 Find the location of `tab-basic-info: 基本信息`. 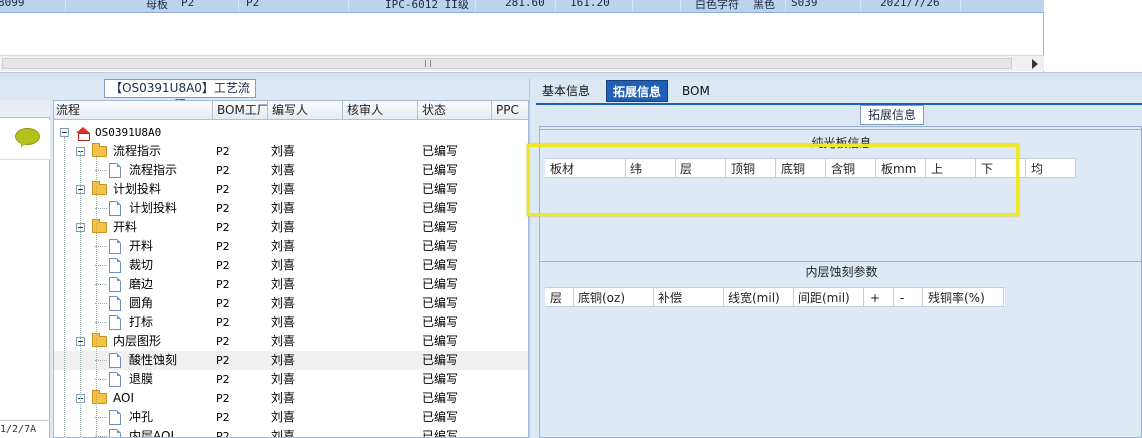

tab-basic-info: 基本信息 is located at coordinates (566, 91).